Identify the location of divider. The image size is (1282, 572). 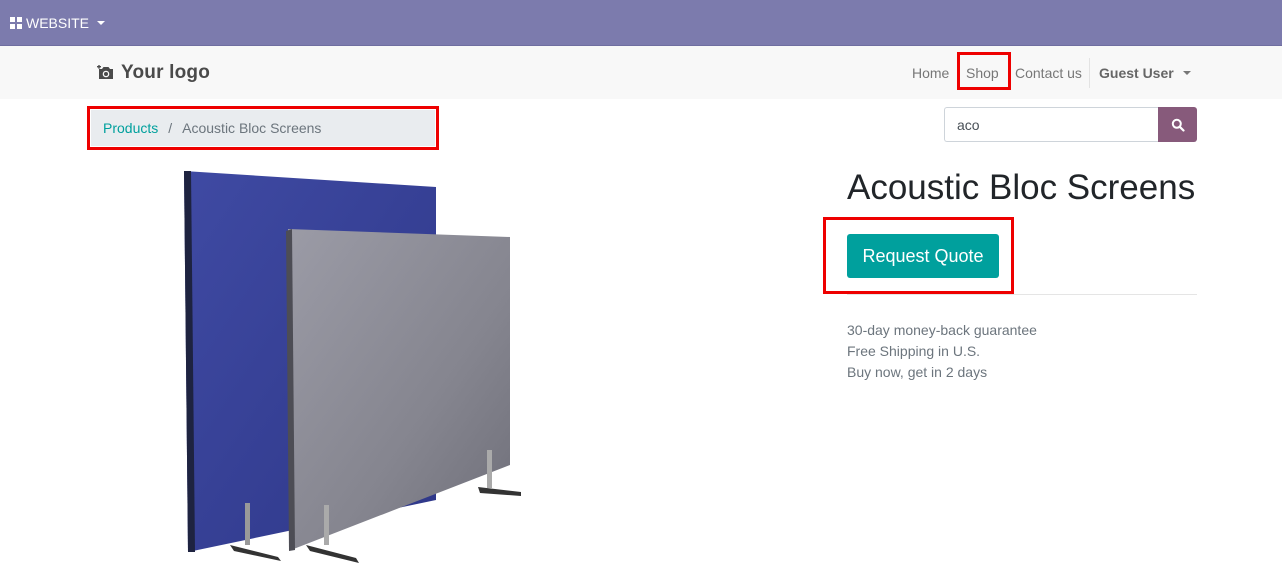
(1022, 294).